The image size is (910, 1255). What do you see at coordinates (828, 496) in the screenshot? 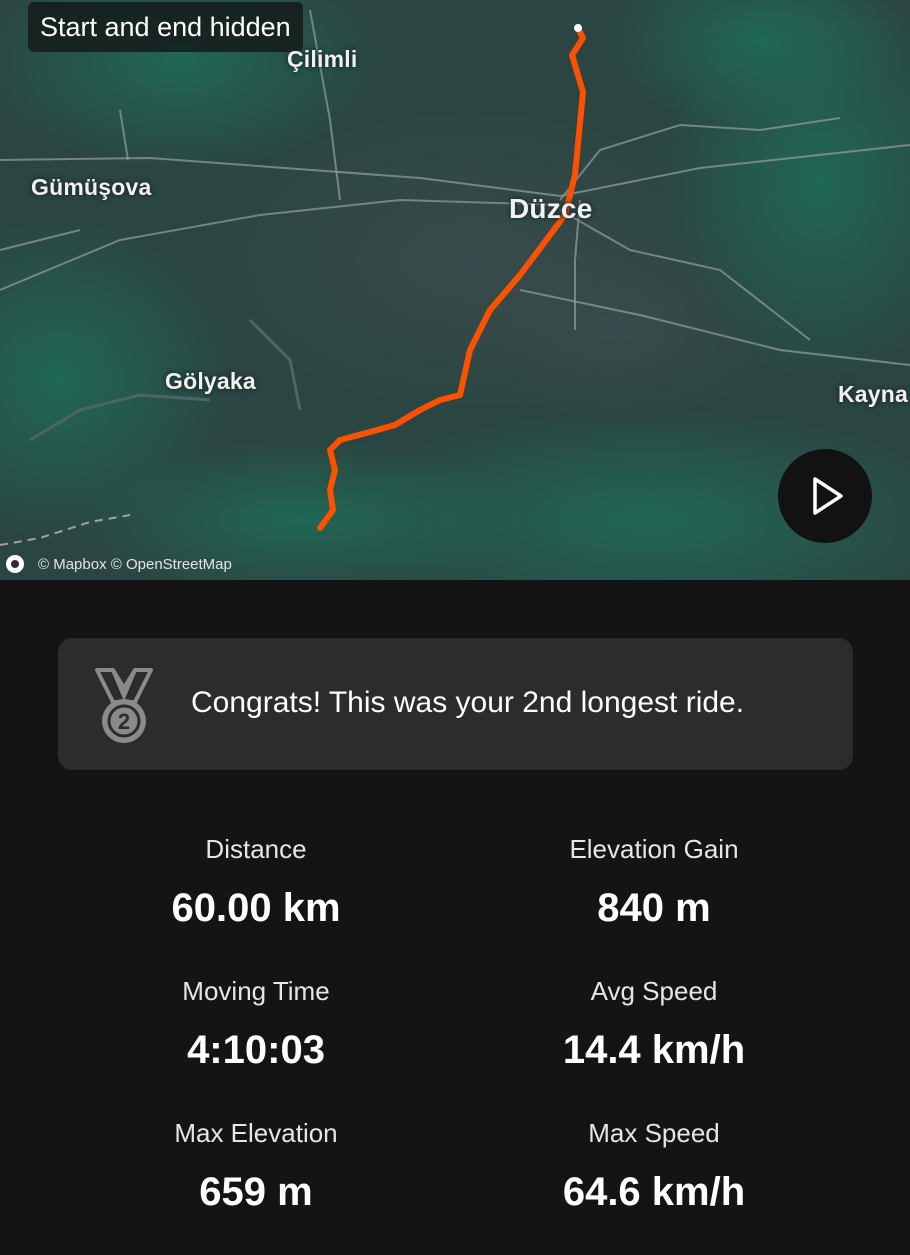
I see `play-icon` at bounding box center [828, 496].